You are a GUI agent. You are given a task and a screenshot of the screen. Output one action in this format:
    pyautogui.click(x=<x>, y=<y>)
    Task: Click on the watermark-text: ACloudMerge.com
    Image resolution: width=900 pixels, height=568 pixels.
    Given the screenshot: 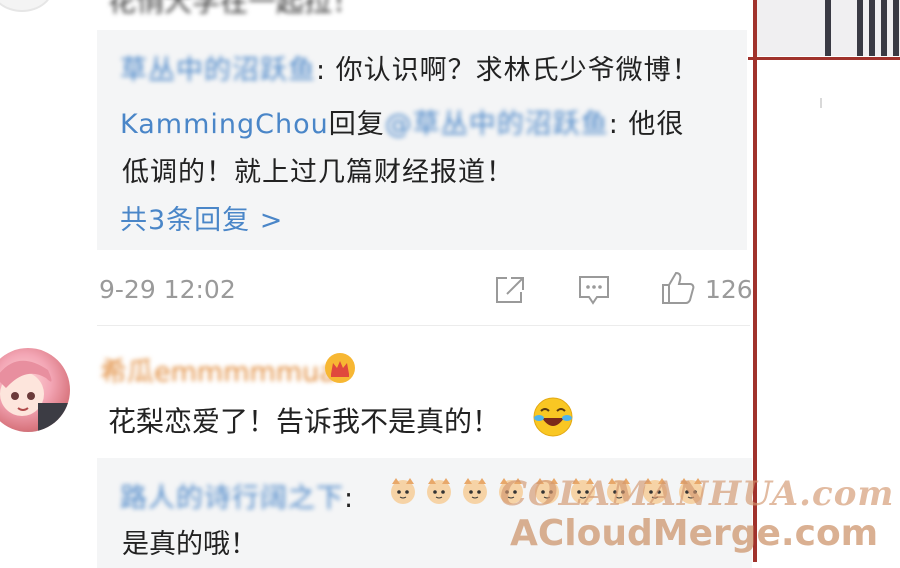 What is the action you would take?
    pyautogui.click(x=694, y=533)
    